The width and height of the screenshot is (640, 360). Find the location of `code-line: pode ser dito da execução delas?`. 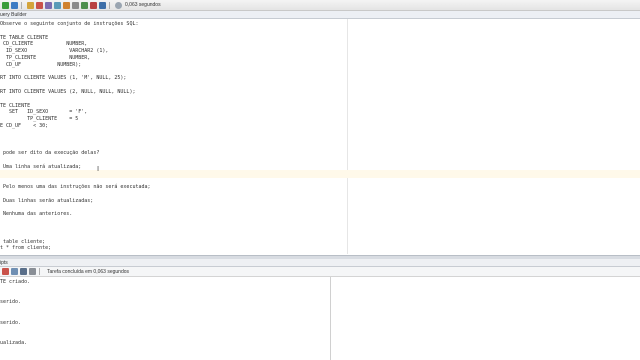

code-line: pode ser dito da execução delas? is located at coordinates (50, 153).